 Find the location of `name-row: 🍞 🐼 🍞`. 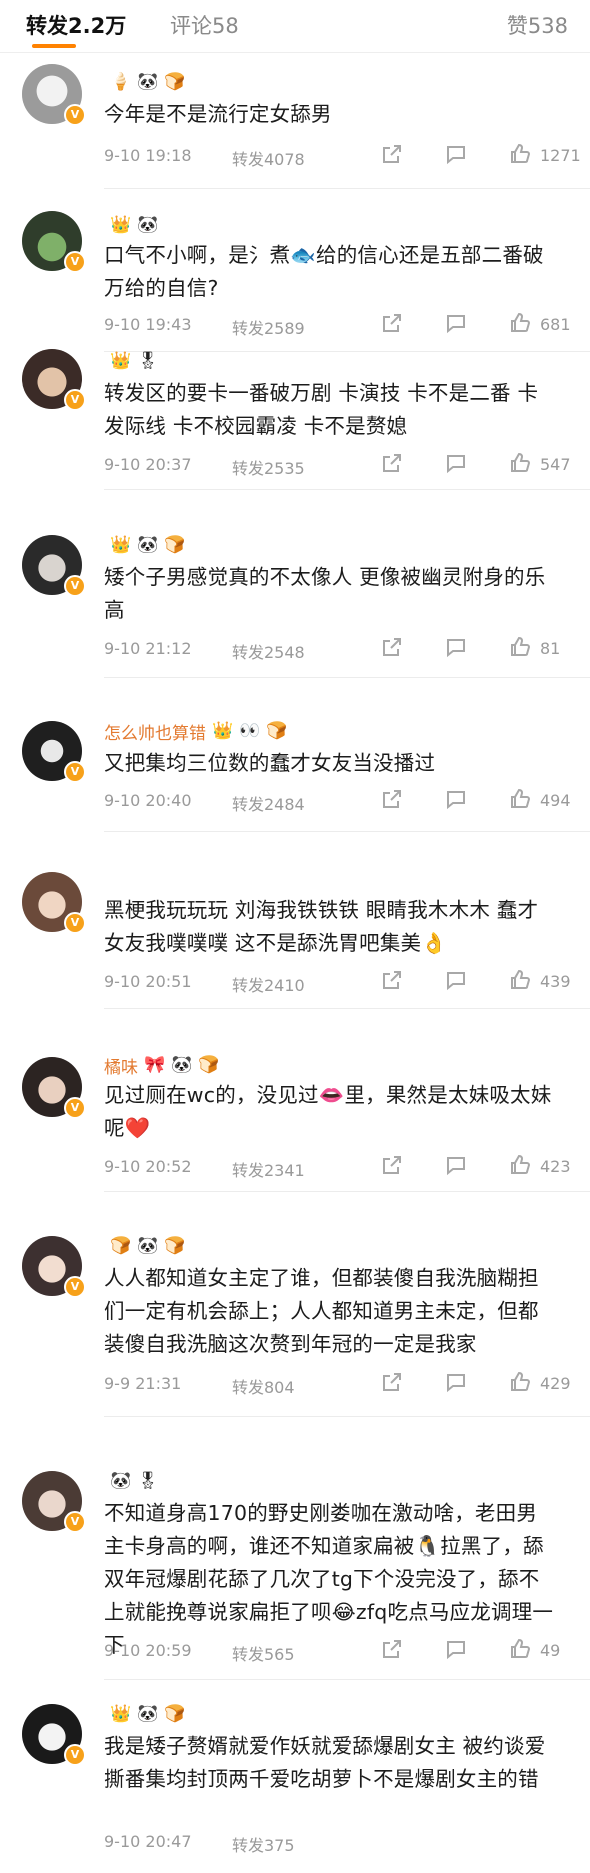

name-row: 🍞 🐼 🍞 is located at coordinates (145, 1246).